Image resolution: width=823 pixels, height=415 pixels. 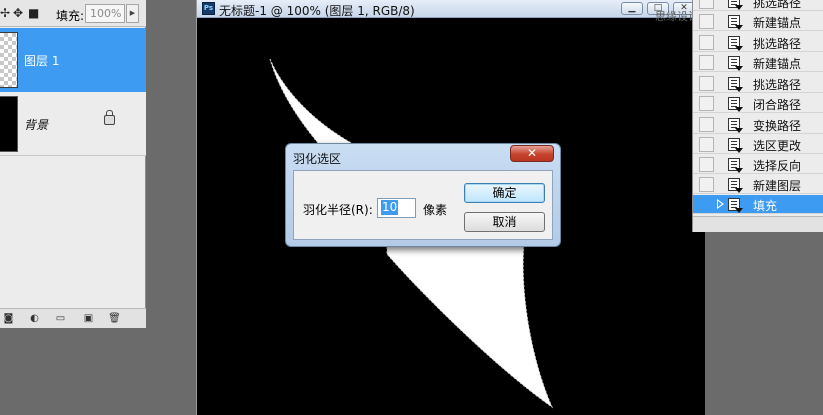 I want to click on dialog-close-button: ✕, so click(x=532, y=153).